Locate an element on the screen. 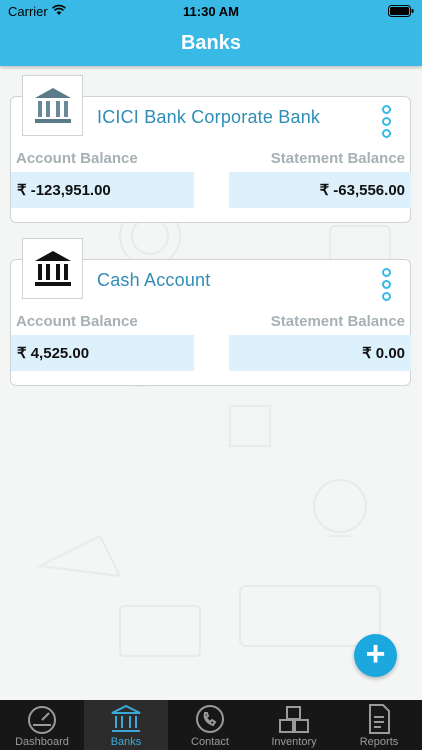 The image size is (422, 750). tab-label: Reports is located at coordinates (379, 742).